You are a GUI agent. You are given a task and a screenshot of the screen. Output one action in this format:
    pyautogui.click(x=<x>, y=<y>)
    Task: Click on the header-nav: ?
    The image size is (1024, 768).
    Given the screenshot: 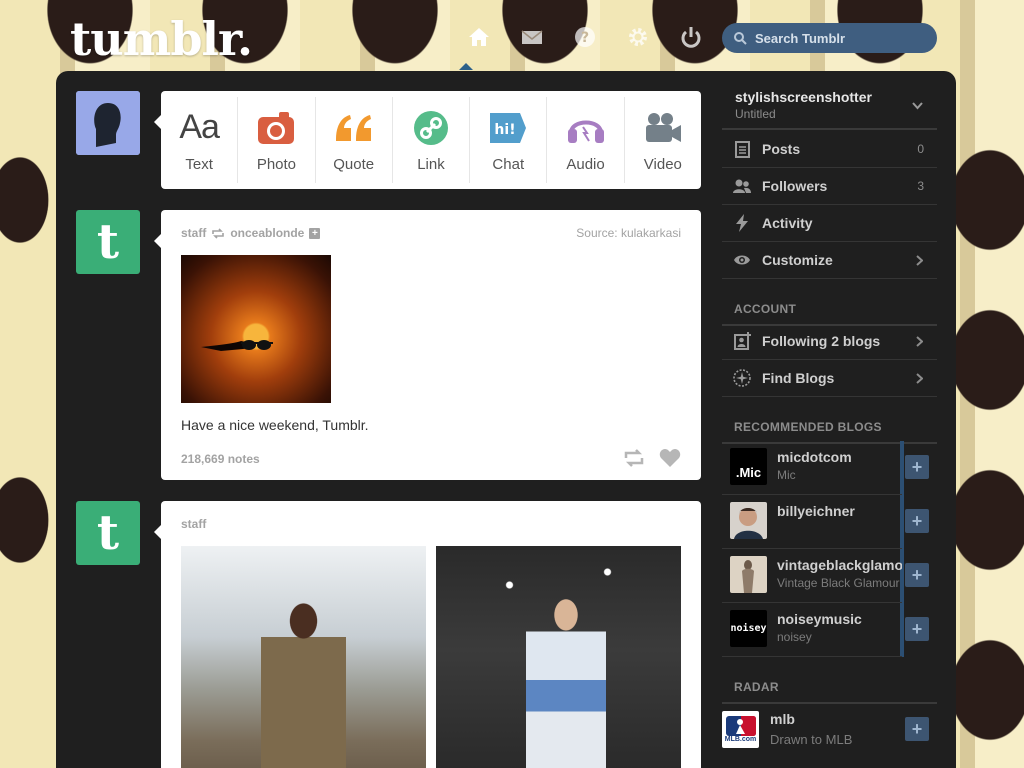 What is the action you would take?
    pyautogui.click(x=584, y=46)
    